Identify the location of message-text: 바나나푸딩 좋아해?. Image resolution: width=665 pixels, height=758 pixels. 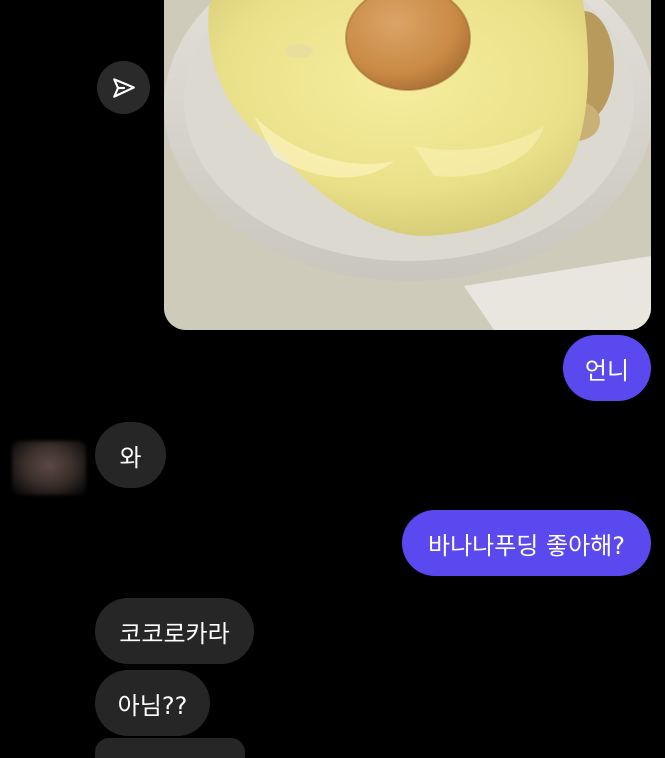
(526, 545).